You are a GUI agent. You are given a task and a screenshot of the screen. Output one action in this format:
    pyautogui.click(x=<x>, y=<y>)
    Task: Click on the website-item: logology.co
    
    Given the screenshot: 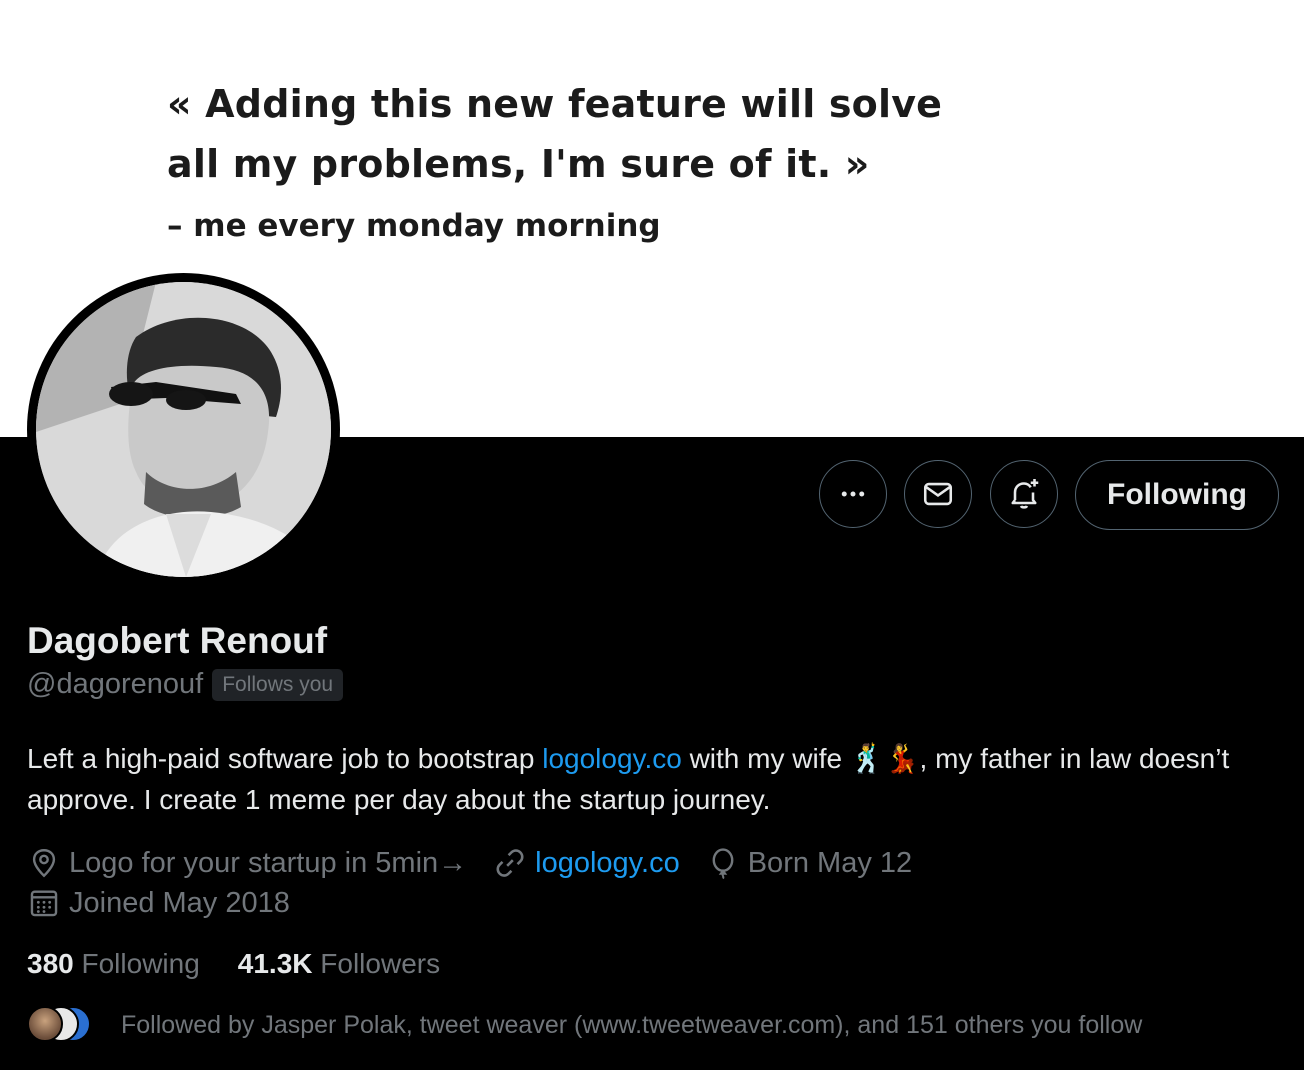 What is the action you would take?
    pyautogui.click(x=586, y=863)
    